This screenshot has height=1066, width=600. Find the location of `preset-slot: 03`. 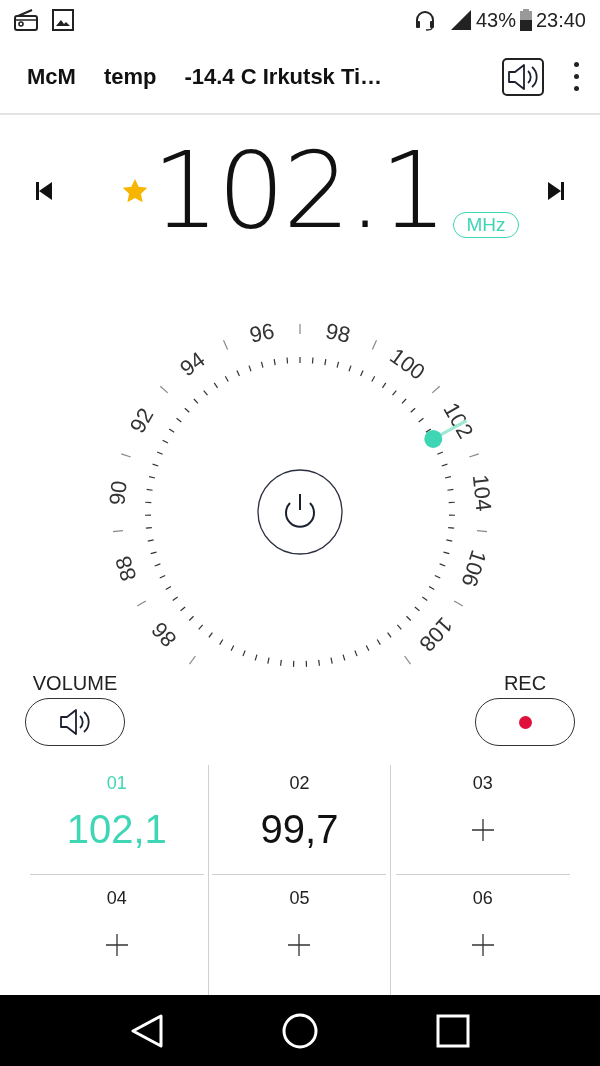

preset-slot: 03 is located at coordinates (482, 820).